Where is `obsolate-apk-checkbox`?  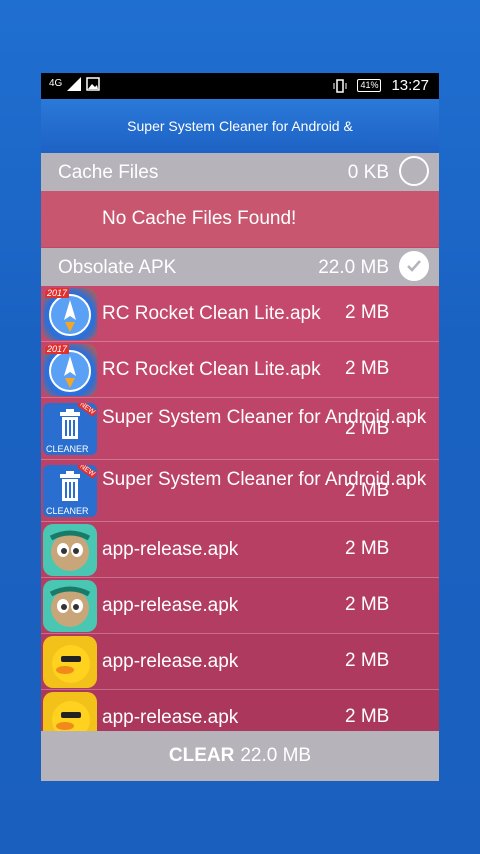
obsolate-apk-checkbox is located at coordinates (414, 266).